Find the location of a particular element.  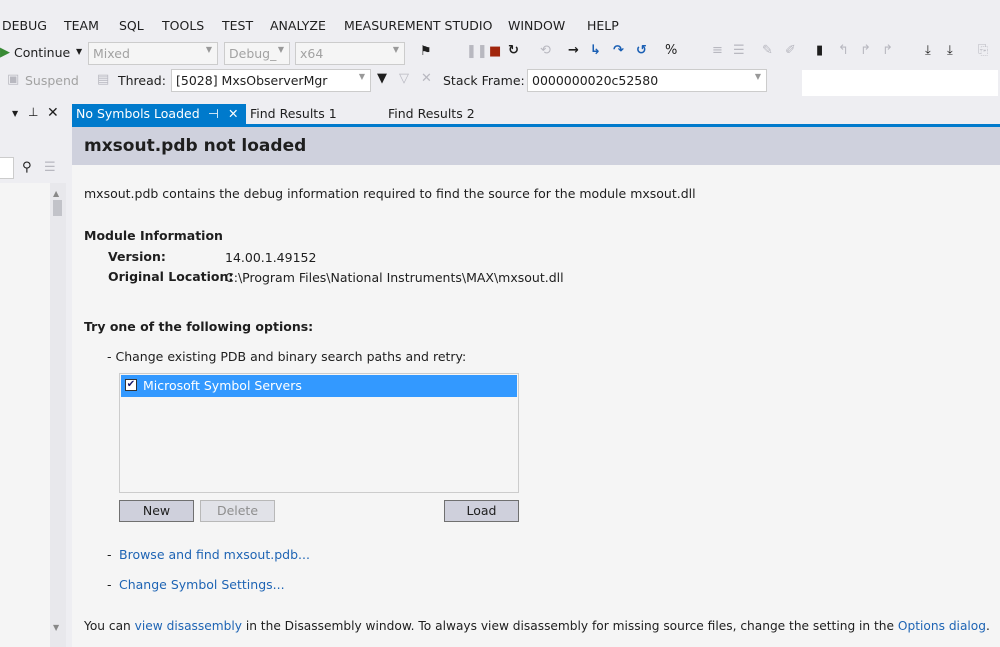

scroll-down-icon: ▼ is located at coordinates (56, 627).